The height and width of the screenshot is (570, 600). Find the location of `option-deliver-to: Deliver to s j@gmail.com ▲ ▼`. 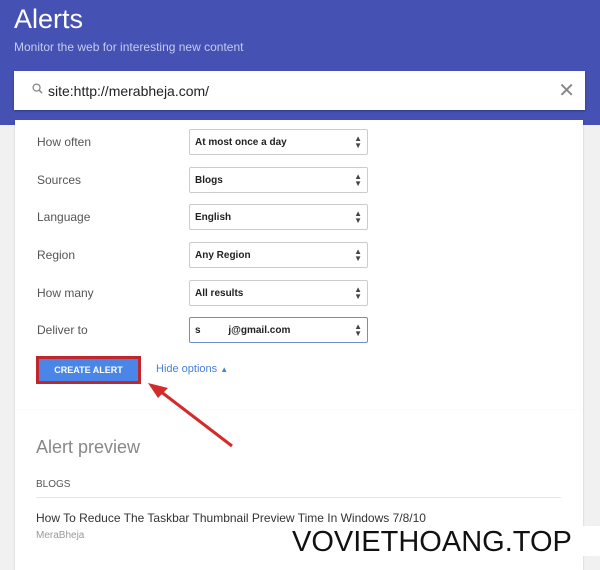

option-deliver-to: Deliver to s j@gmail.com ▲ ▼ is located at coordinates (207, 330).